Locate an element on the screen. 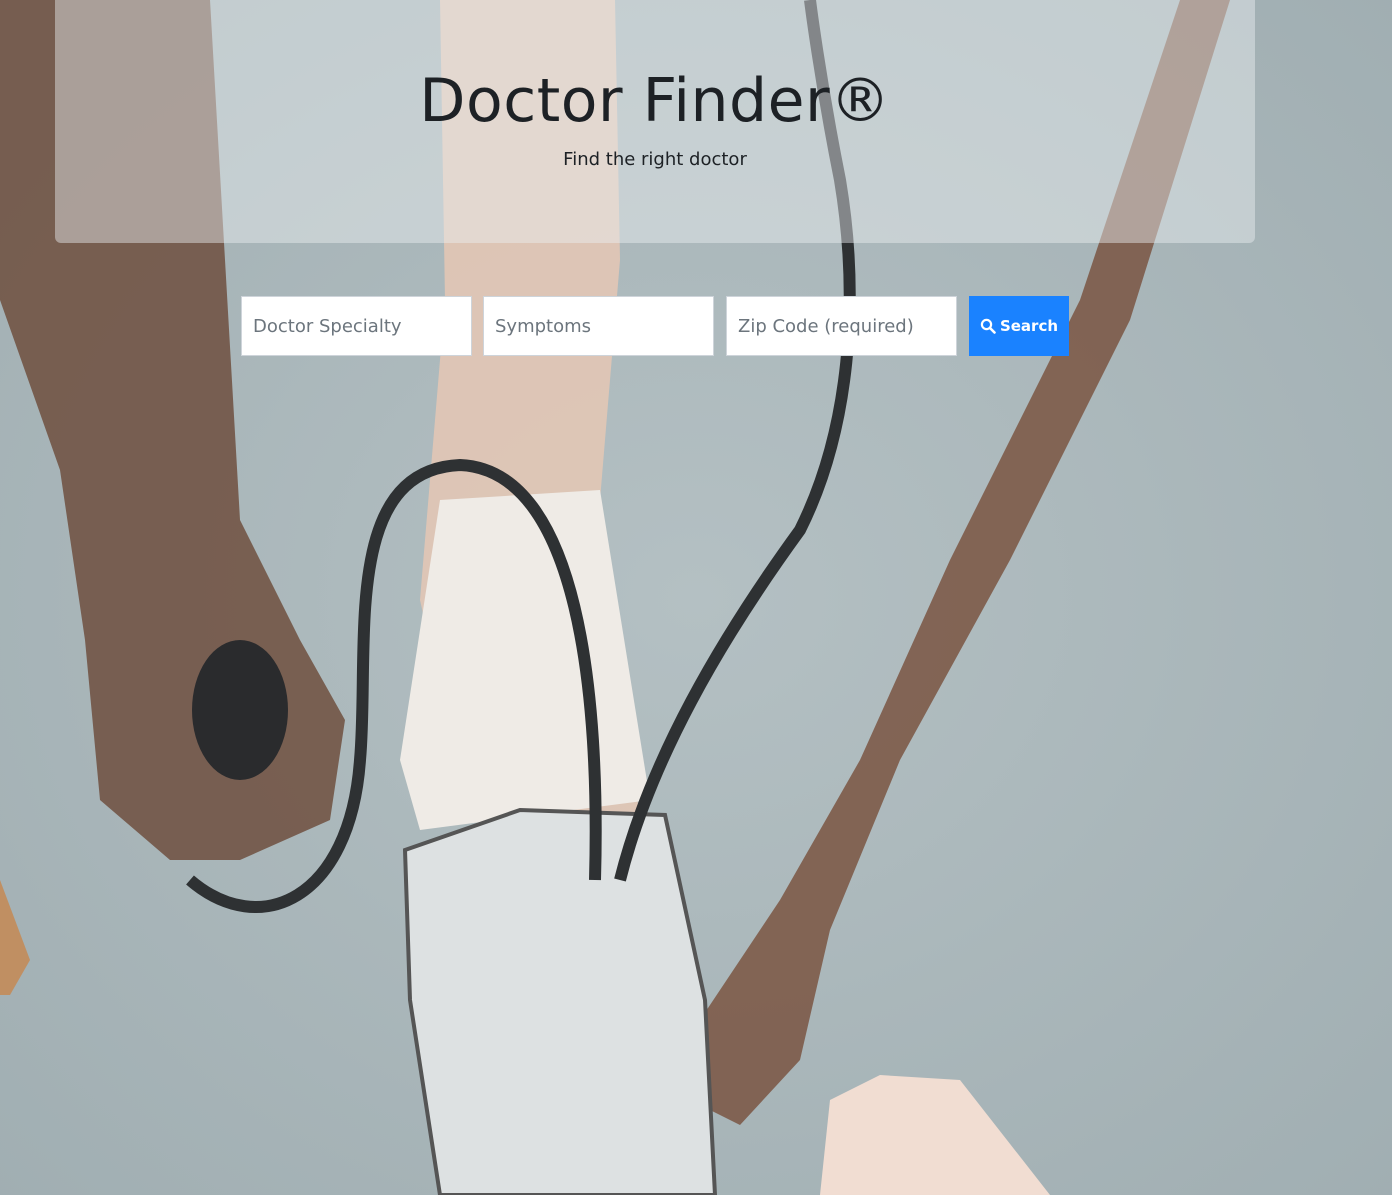 The height and width of the screenshot is (1195, 1392). search-button-label: Search is located at coordinates (1029, 326).